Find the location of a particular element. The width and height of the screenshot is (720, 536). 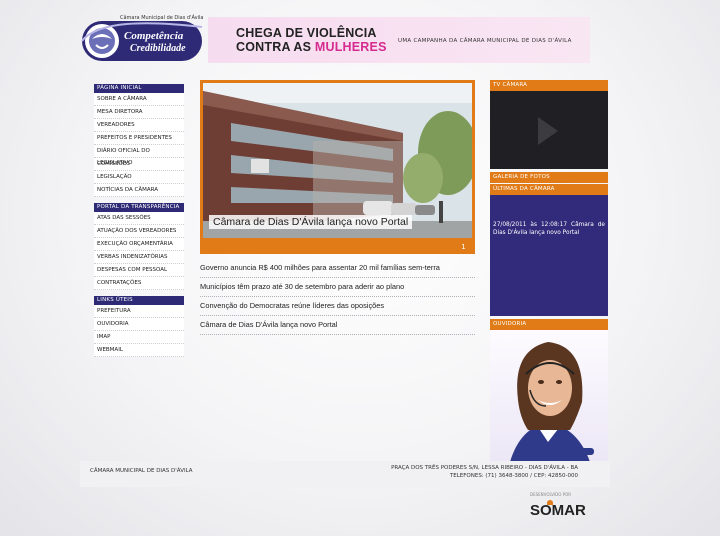

photo-gallery-header: GALERIA DE FOTOS is located at coordinates (549, 177).